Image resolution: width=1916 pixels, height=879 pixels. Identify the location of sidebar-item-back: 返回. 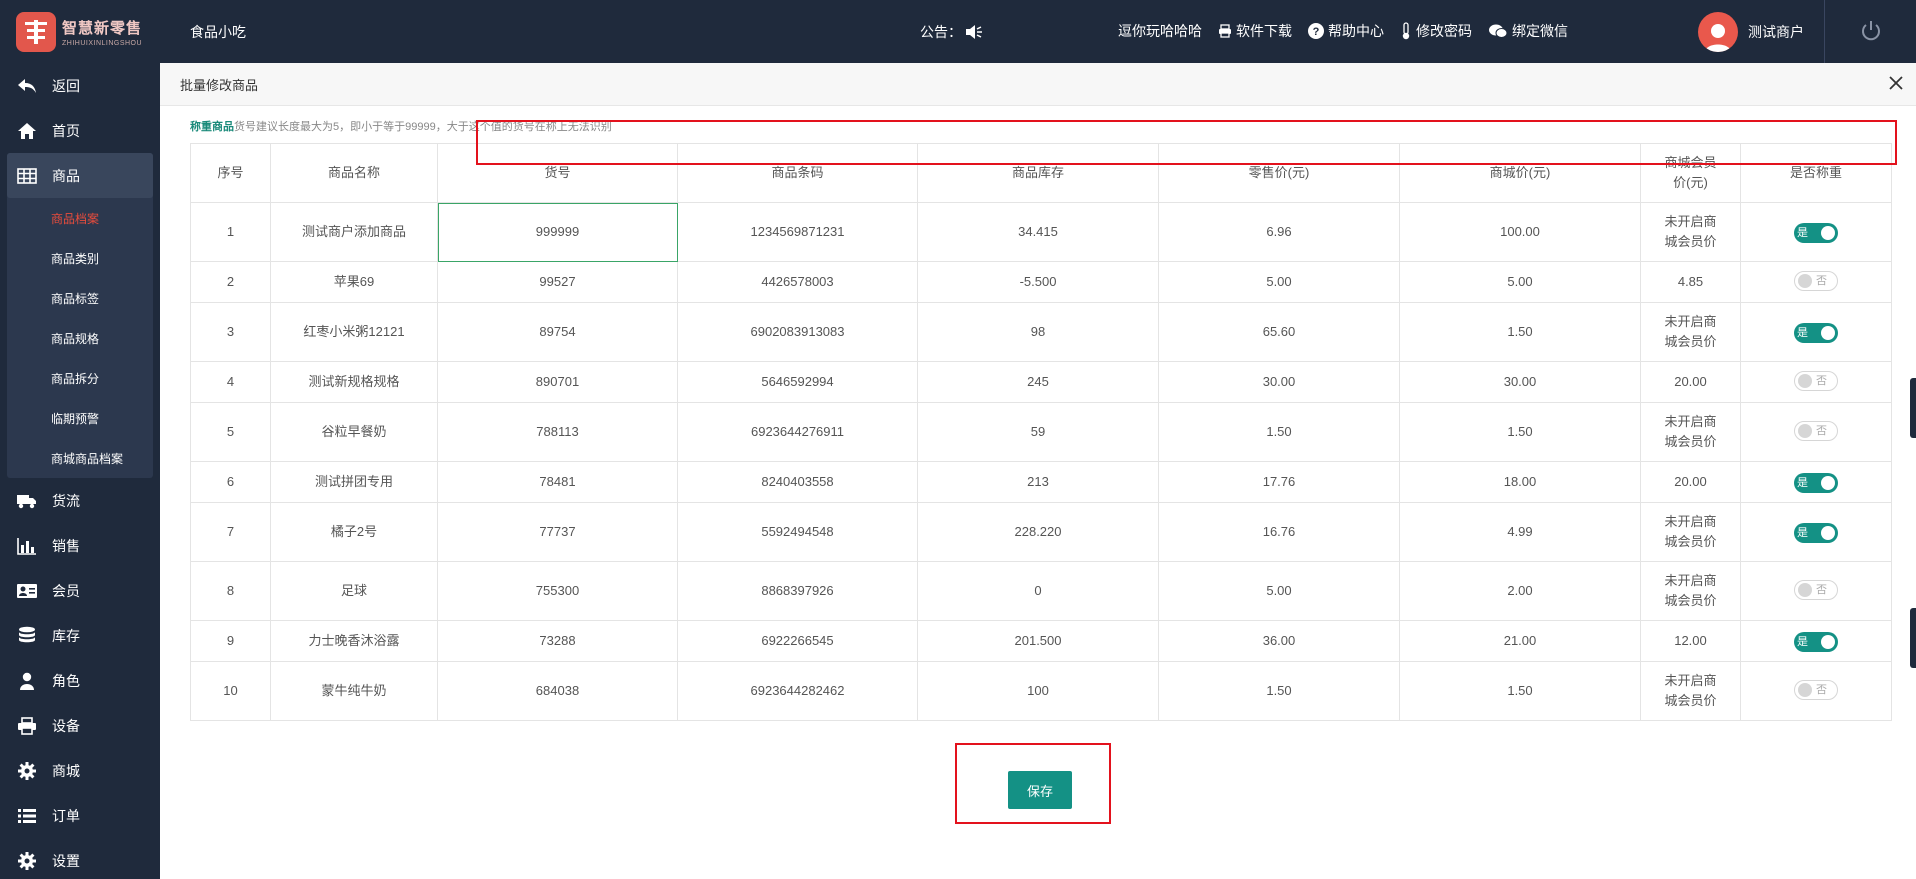
(80, 85).